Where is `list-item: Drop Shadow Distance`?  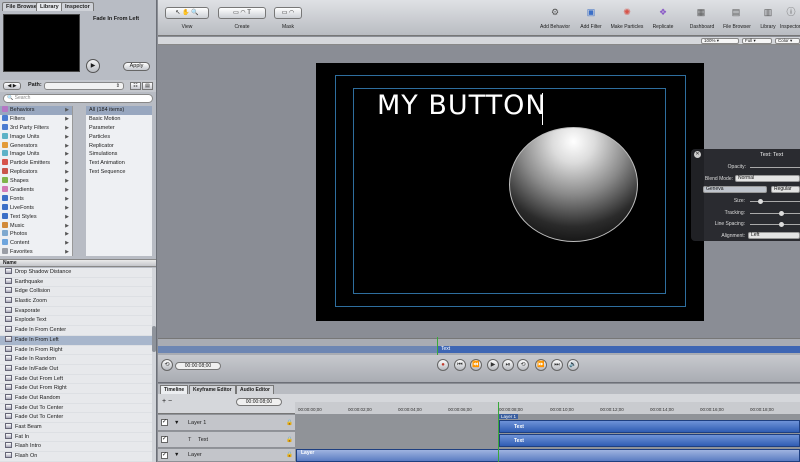 list-item: Drop Shadow Distance is located at coordinates (76, 273).